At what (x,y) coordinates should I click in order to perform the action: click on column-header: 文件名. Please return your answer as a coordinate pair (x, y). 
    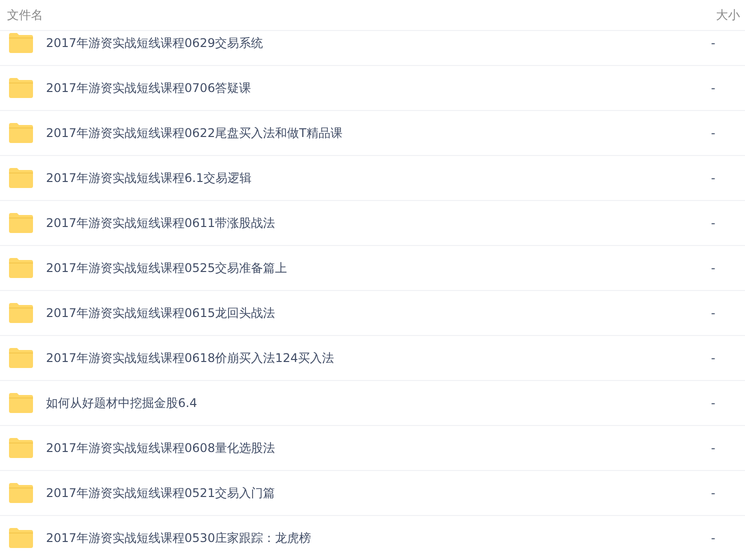
    Looking at the image, I should click on (361, 15).